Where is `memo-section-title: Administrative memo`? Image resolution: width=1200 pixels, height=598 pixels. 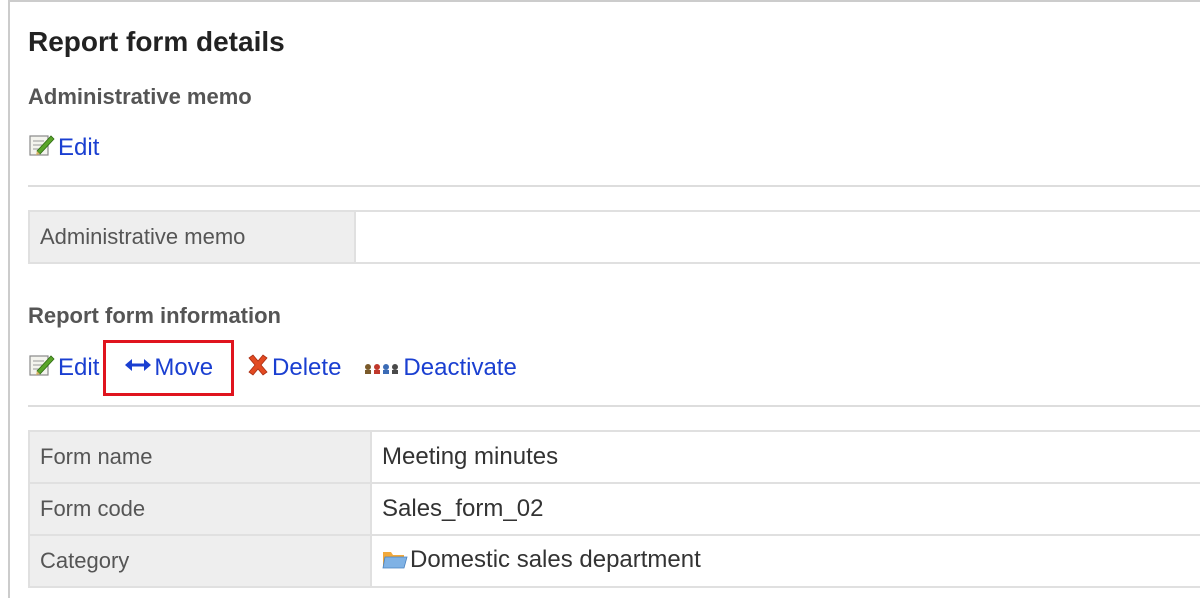
memo-section-title: Administrative memo is located at coordinates (140, 96).